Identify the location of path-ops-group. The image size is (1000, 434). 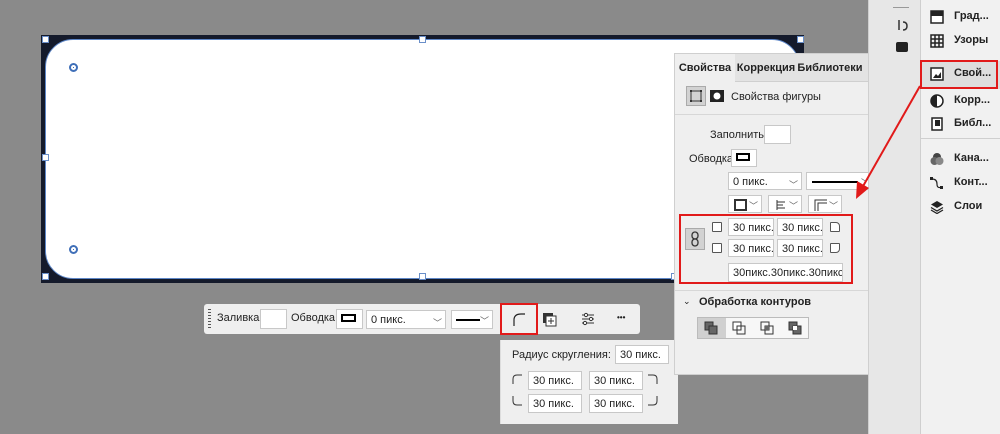
(753, 328).